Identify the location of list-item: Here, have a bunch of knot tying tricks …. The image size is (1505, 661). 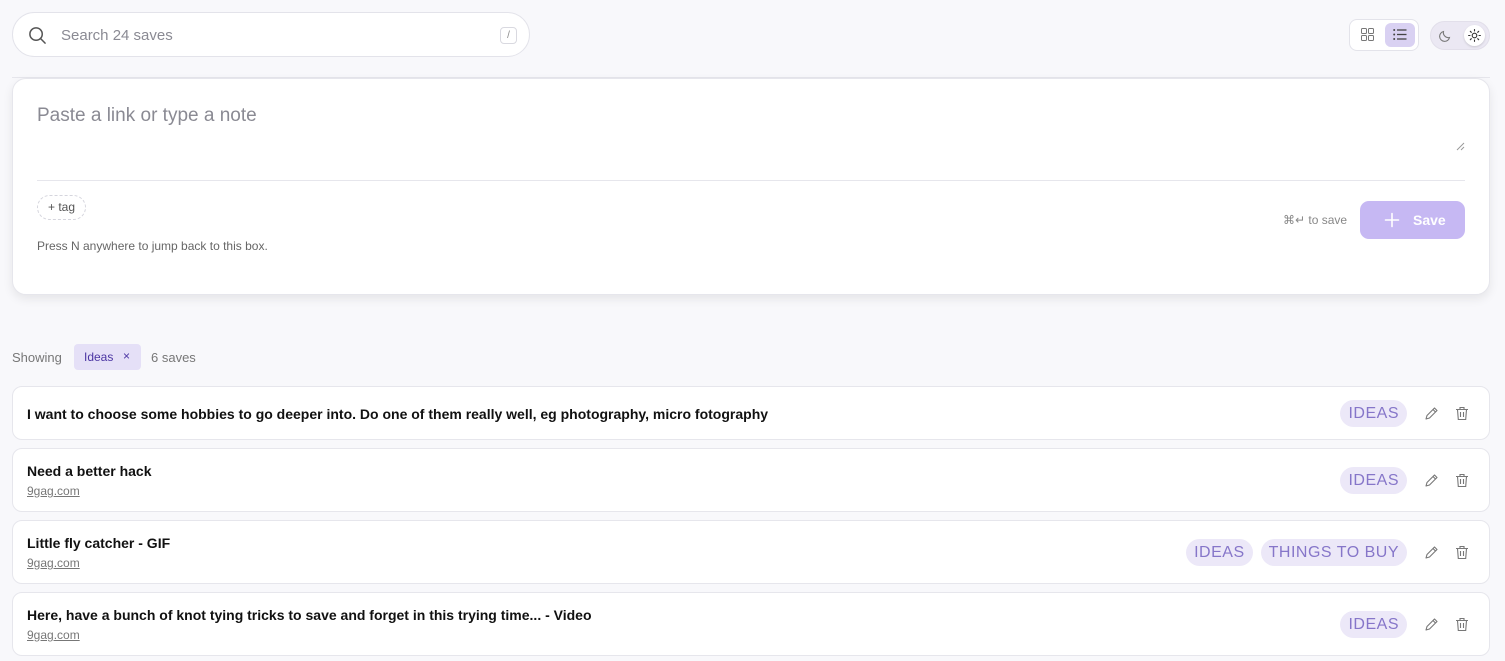
(751, 624).